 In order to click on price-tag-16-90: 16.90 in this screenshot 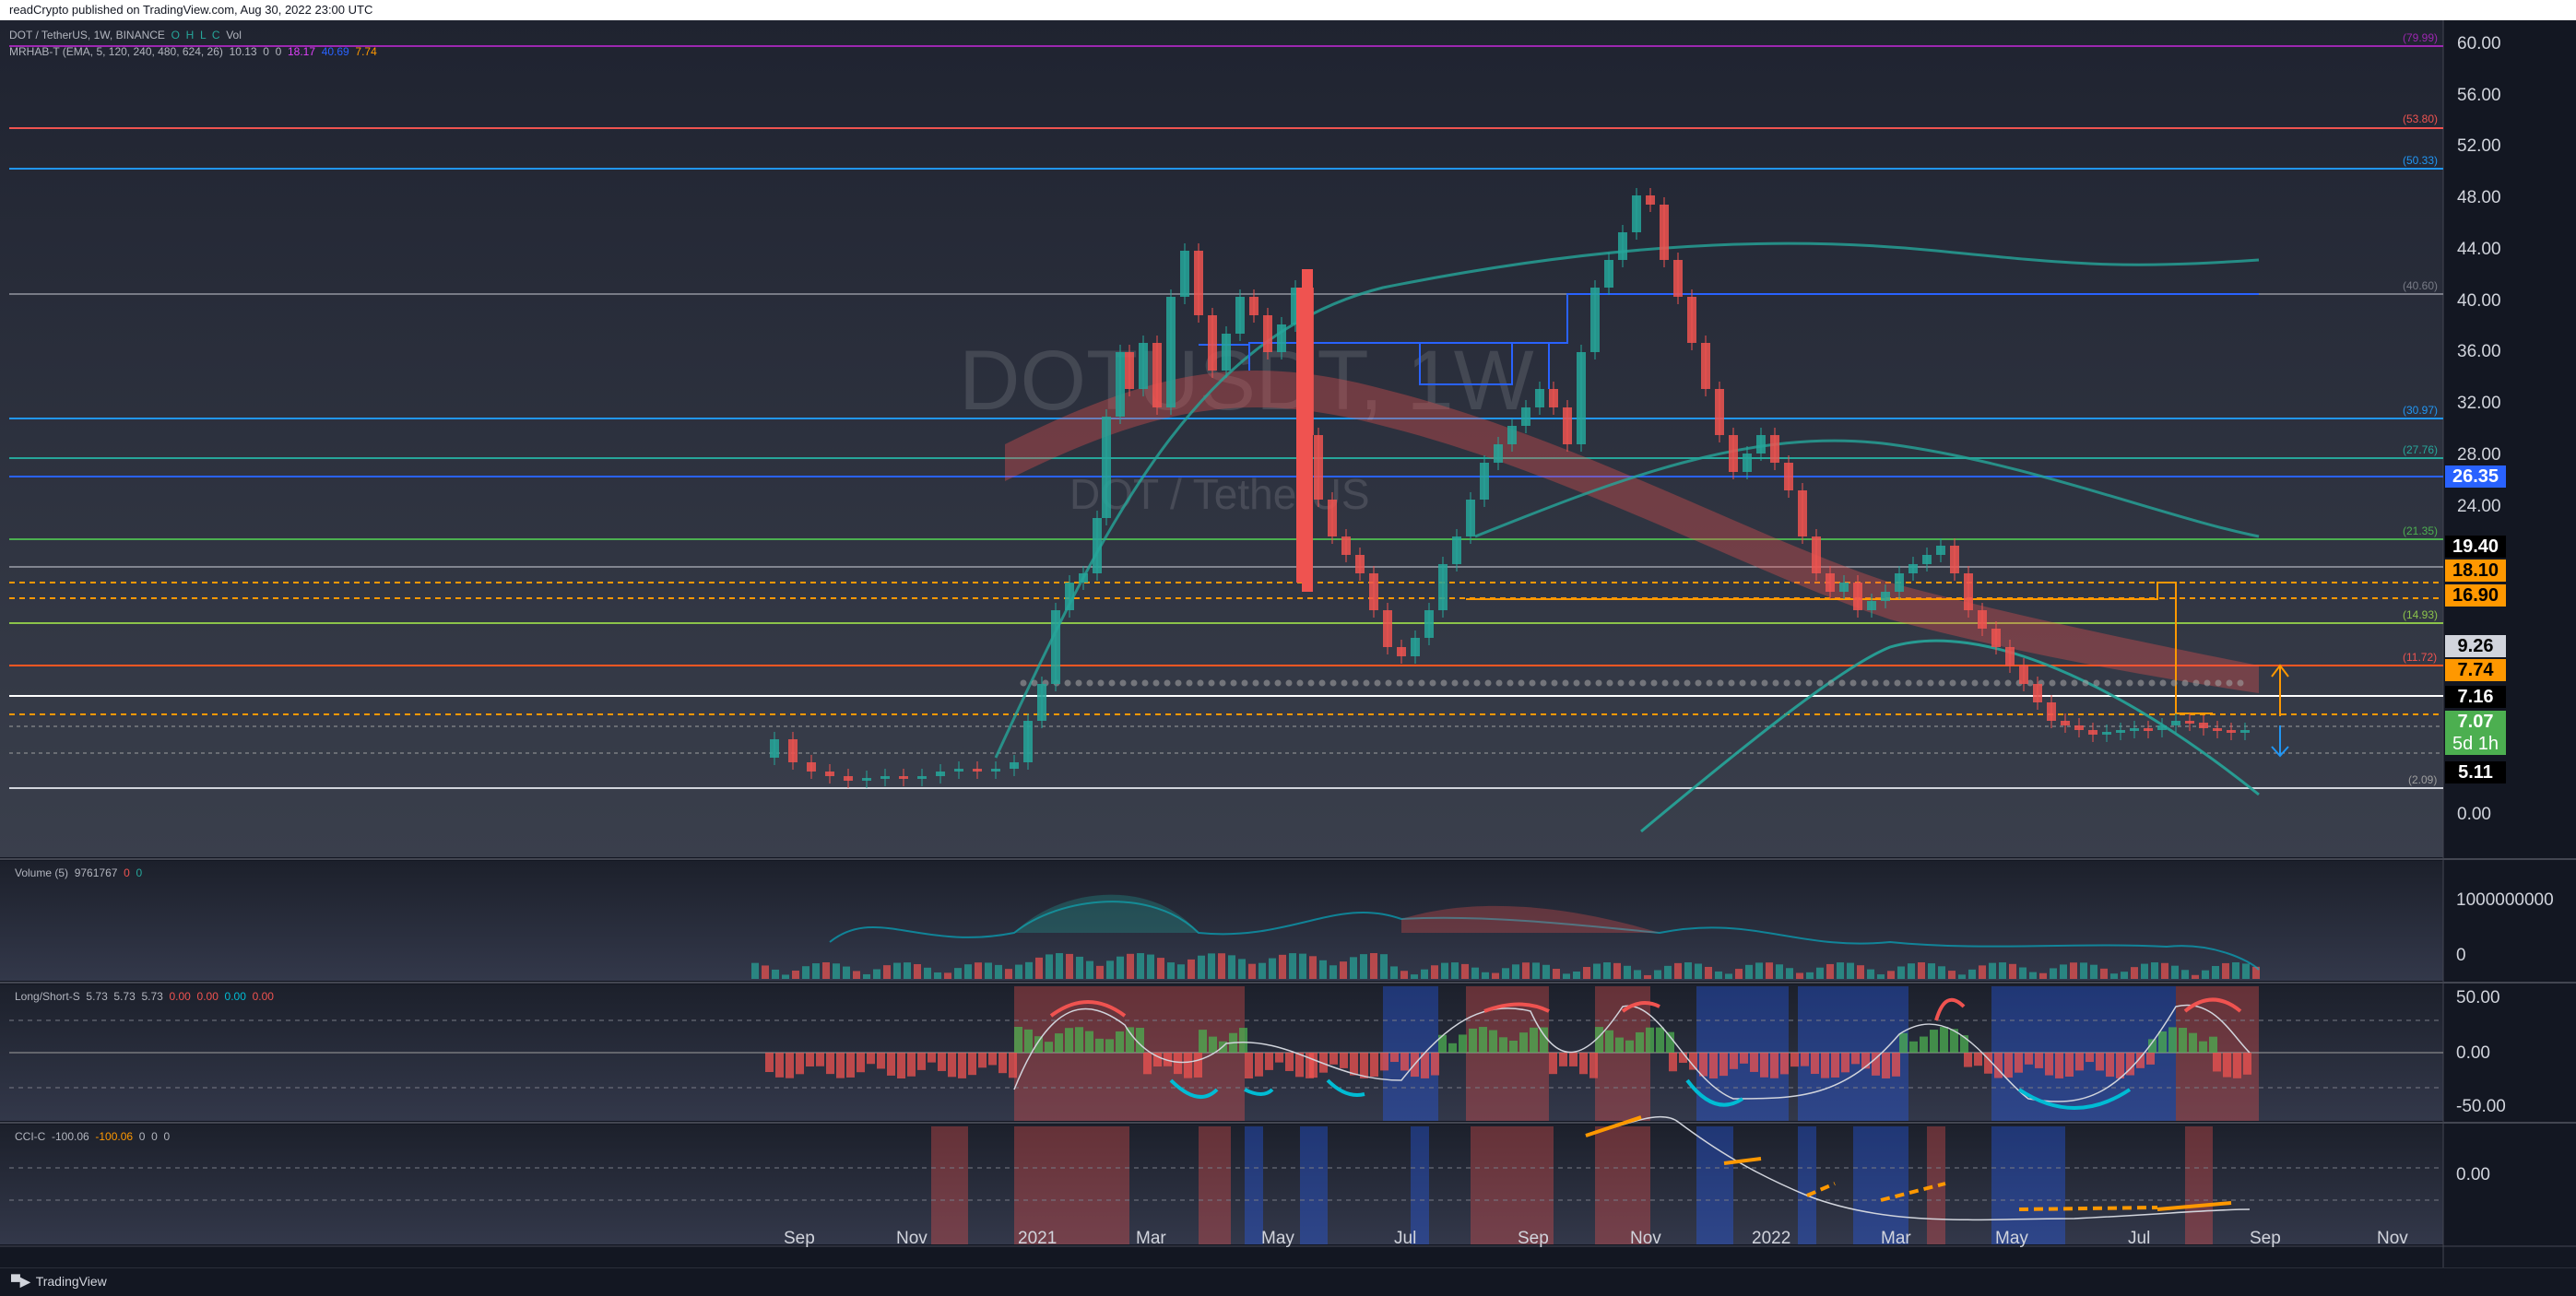, I will do `click(2475, 595)`.